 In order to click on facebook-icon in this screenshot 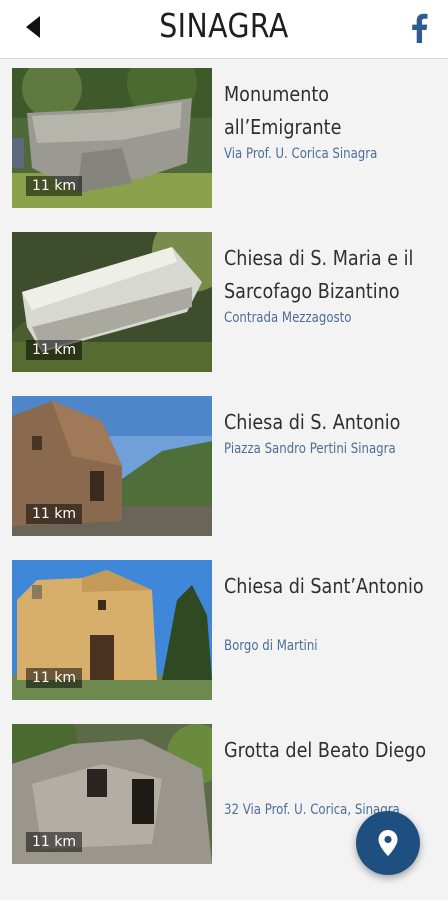, I will do `click(420, 28)`.